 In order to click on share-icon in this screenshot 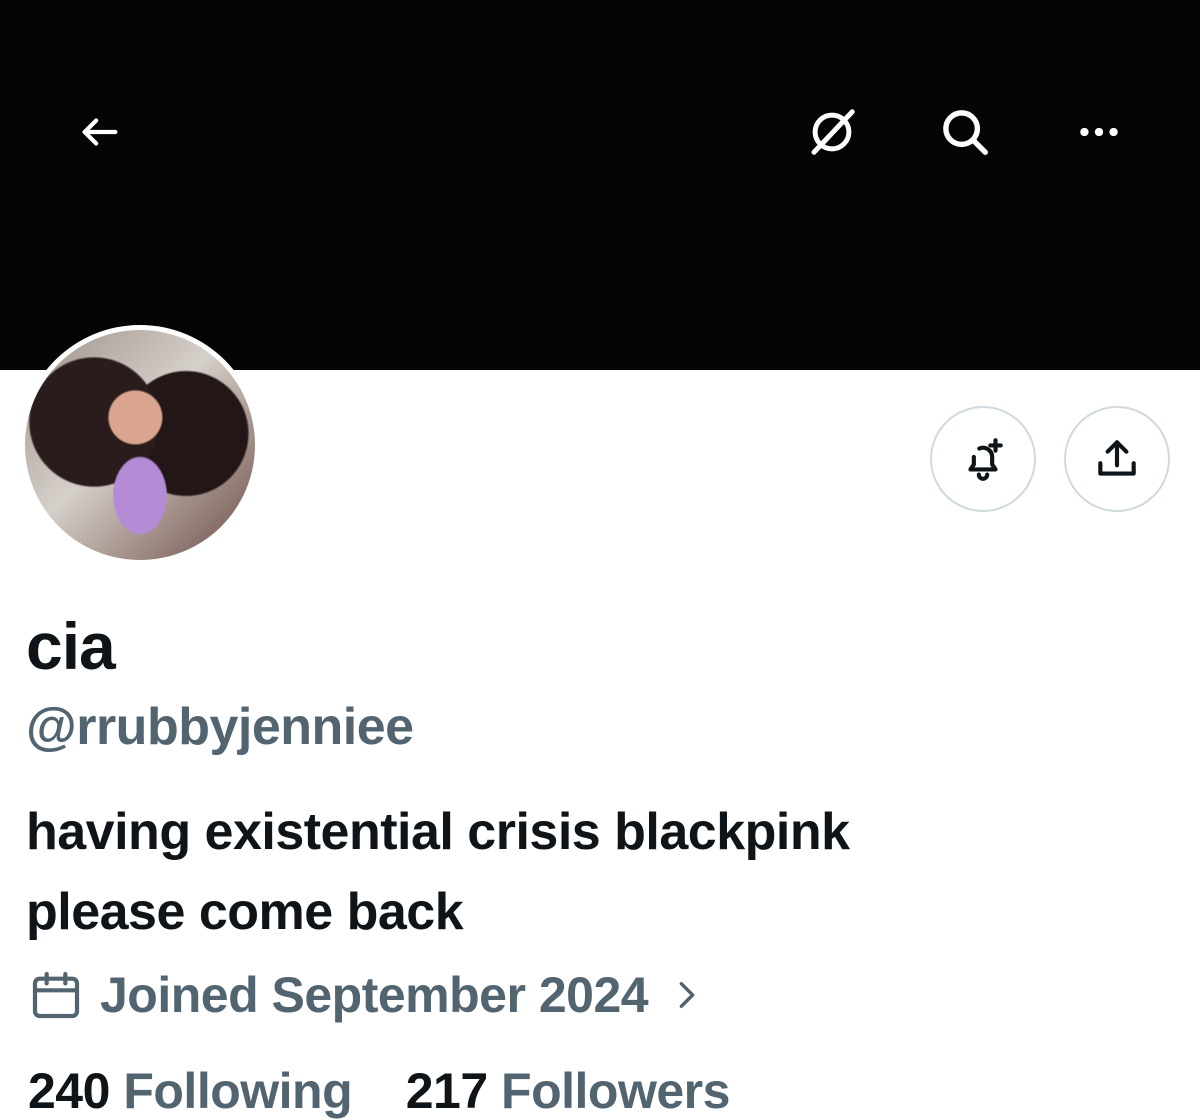, I will do `click(1117, 458)`.